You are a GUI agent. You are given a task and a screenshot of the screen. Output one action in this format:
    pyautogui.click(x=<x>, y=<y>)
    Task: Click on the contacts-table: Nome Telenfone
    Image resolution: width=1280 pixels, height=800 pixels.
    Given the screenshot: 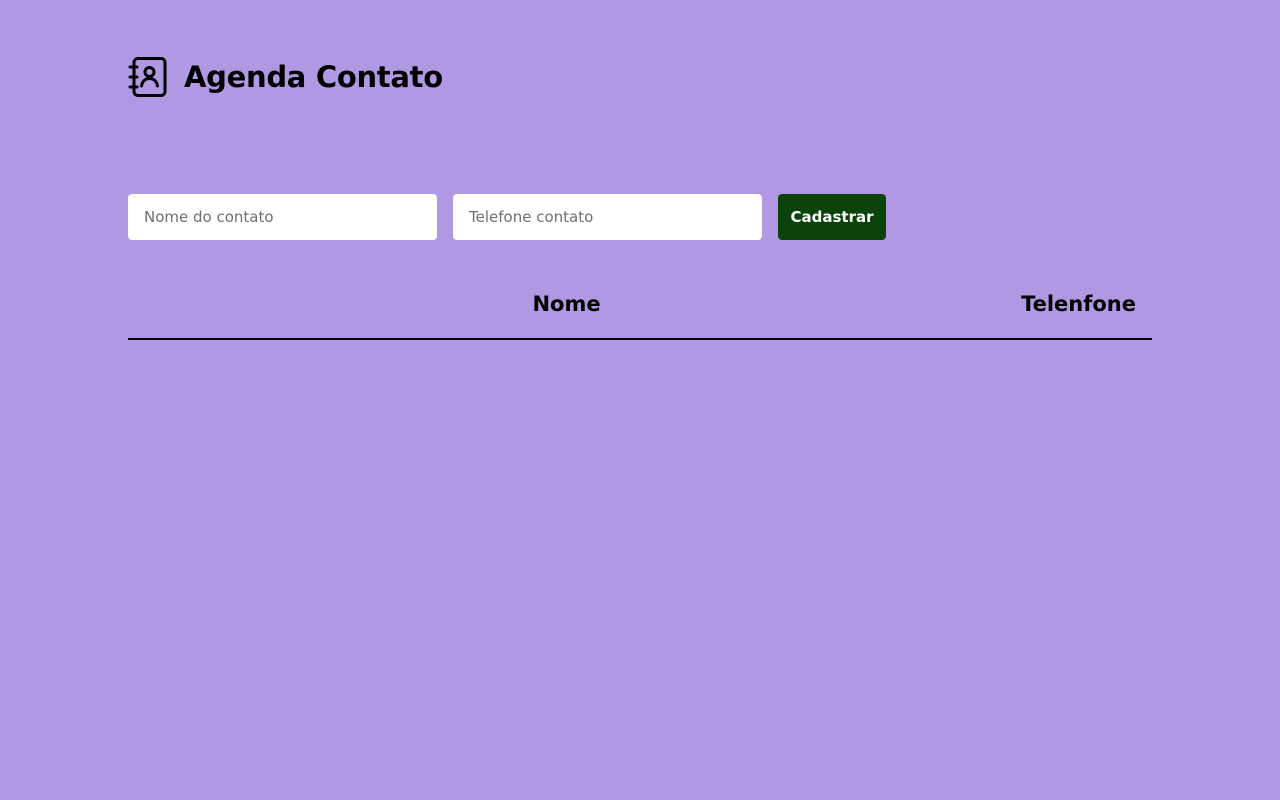 What is the action you would take?
    pyautogui.click(x=640, y=310)
    